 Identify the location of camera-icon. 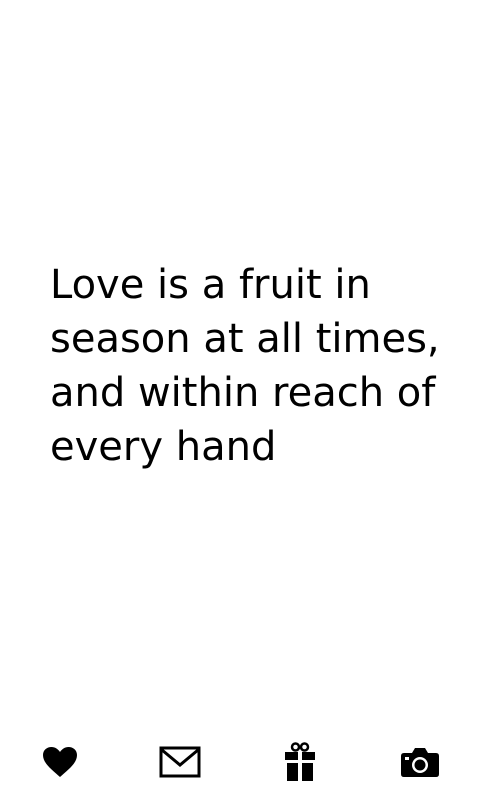
(420, 762).